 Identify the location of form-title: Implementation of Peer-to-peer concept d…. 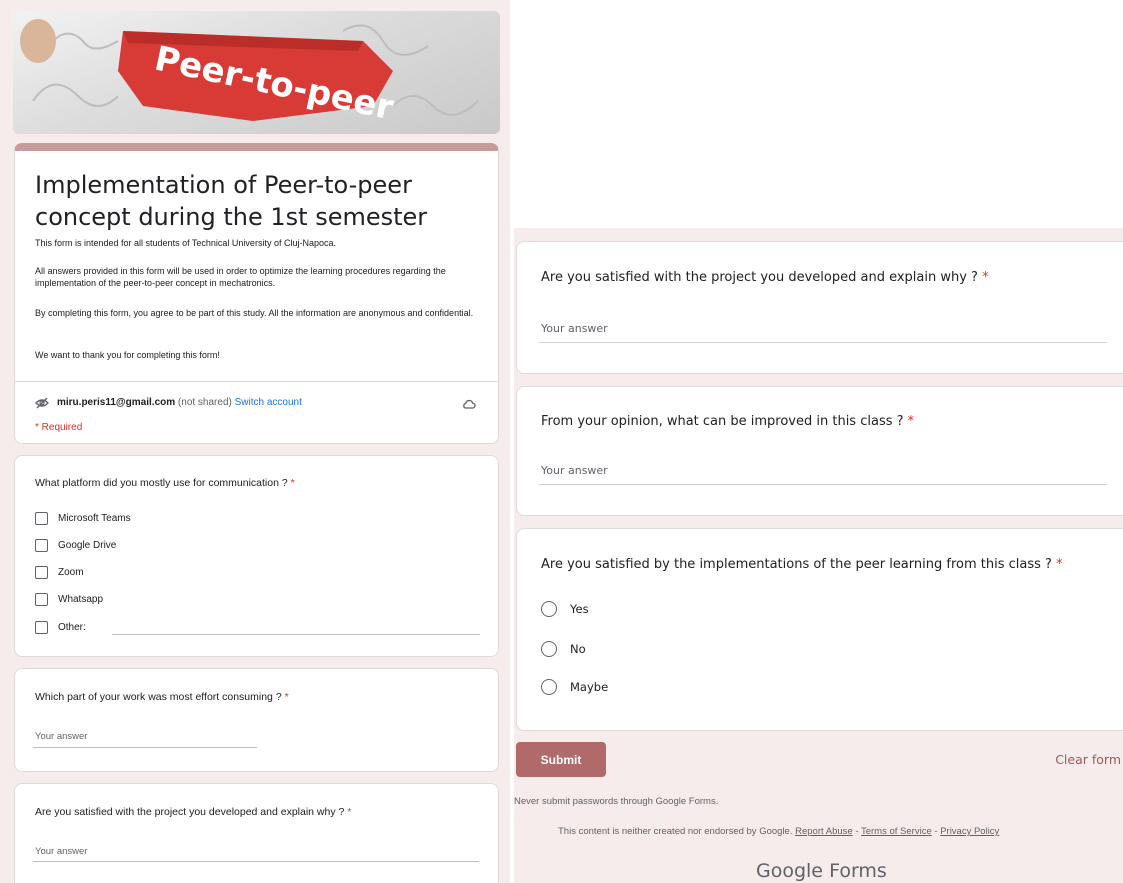
(231, 201).